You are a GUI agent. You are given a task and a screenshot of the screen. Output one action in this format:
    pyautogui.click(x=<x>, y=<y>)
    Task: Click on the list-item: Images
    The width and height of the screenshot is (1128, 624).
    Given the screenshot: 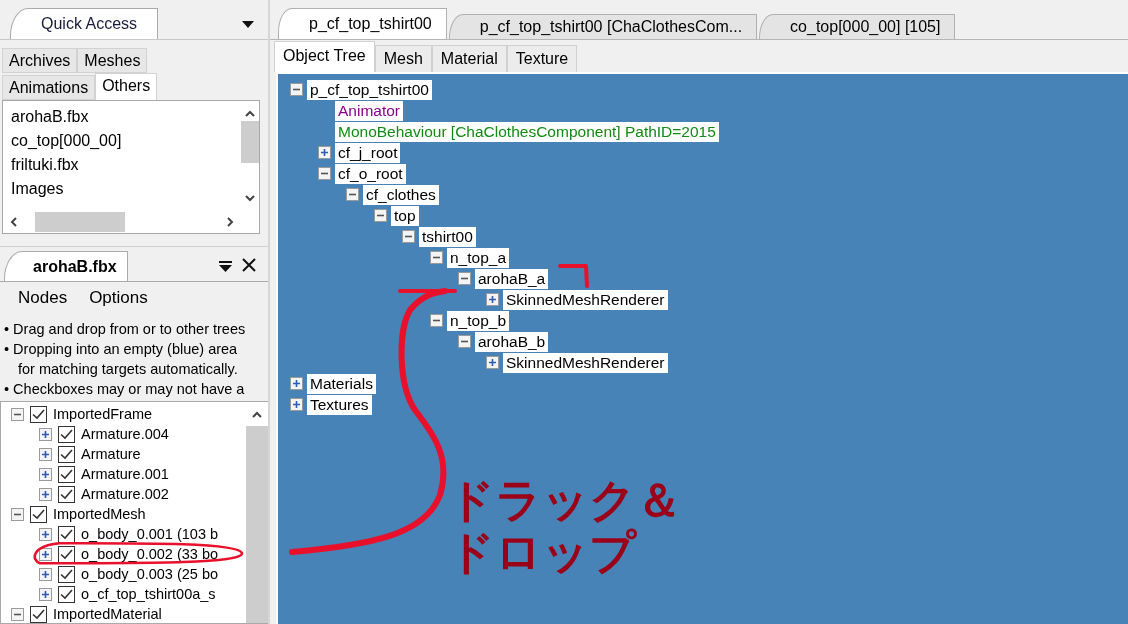 What is the action you would take?
    pyautogui.click(x=122, y=189)
    